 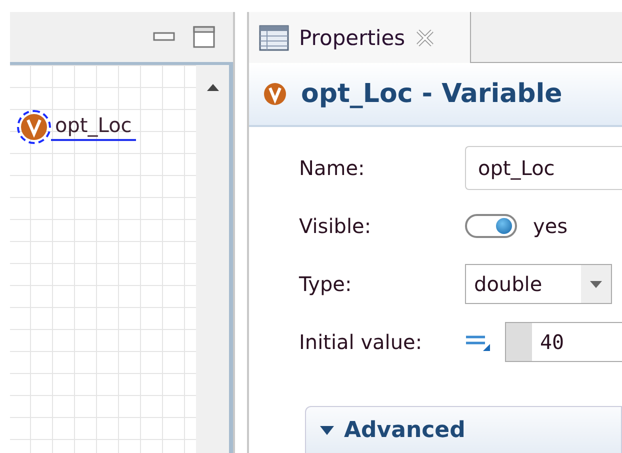 What do you see at coordinates (212, 87) in the screenshot?
I see `scroll-up-icon` at bounding box center [212, 87].